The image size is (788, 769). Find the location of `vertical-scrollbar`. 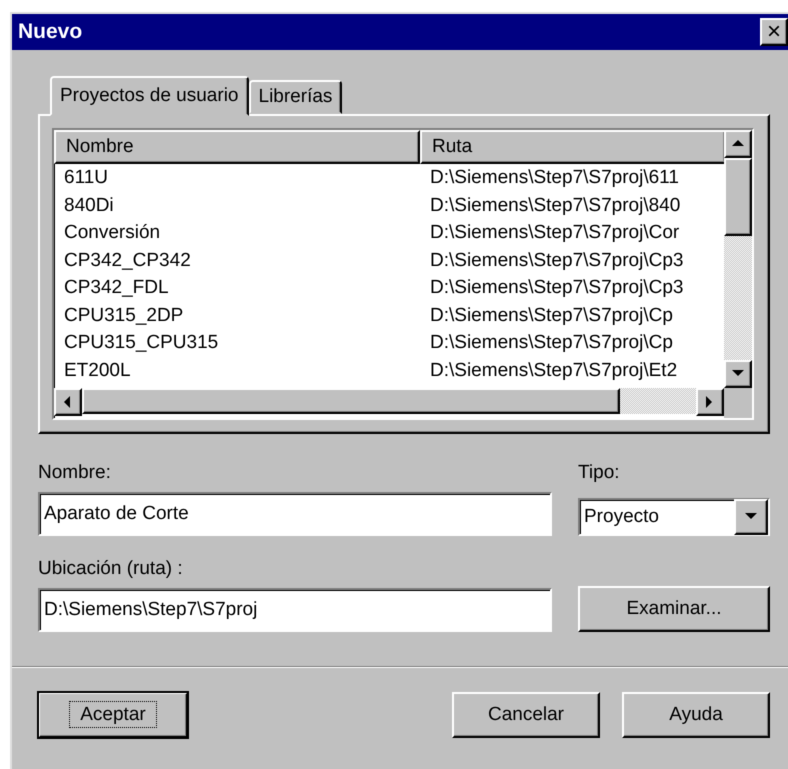

vertical-scrollbar is located at coordinates (738, 259).